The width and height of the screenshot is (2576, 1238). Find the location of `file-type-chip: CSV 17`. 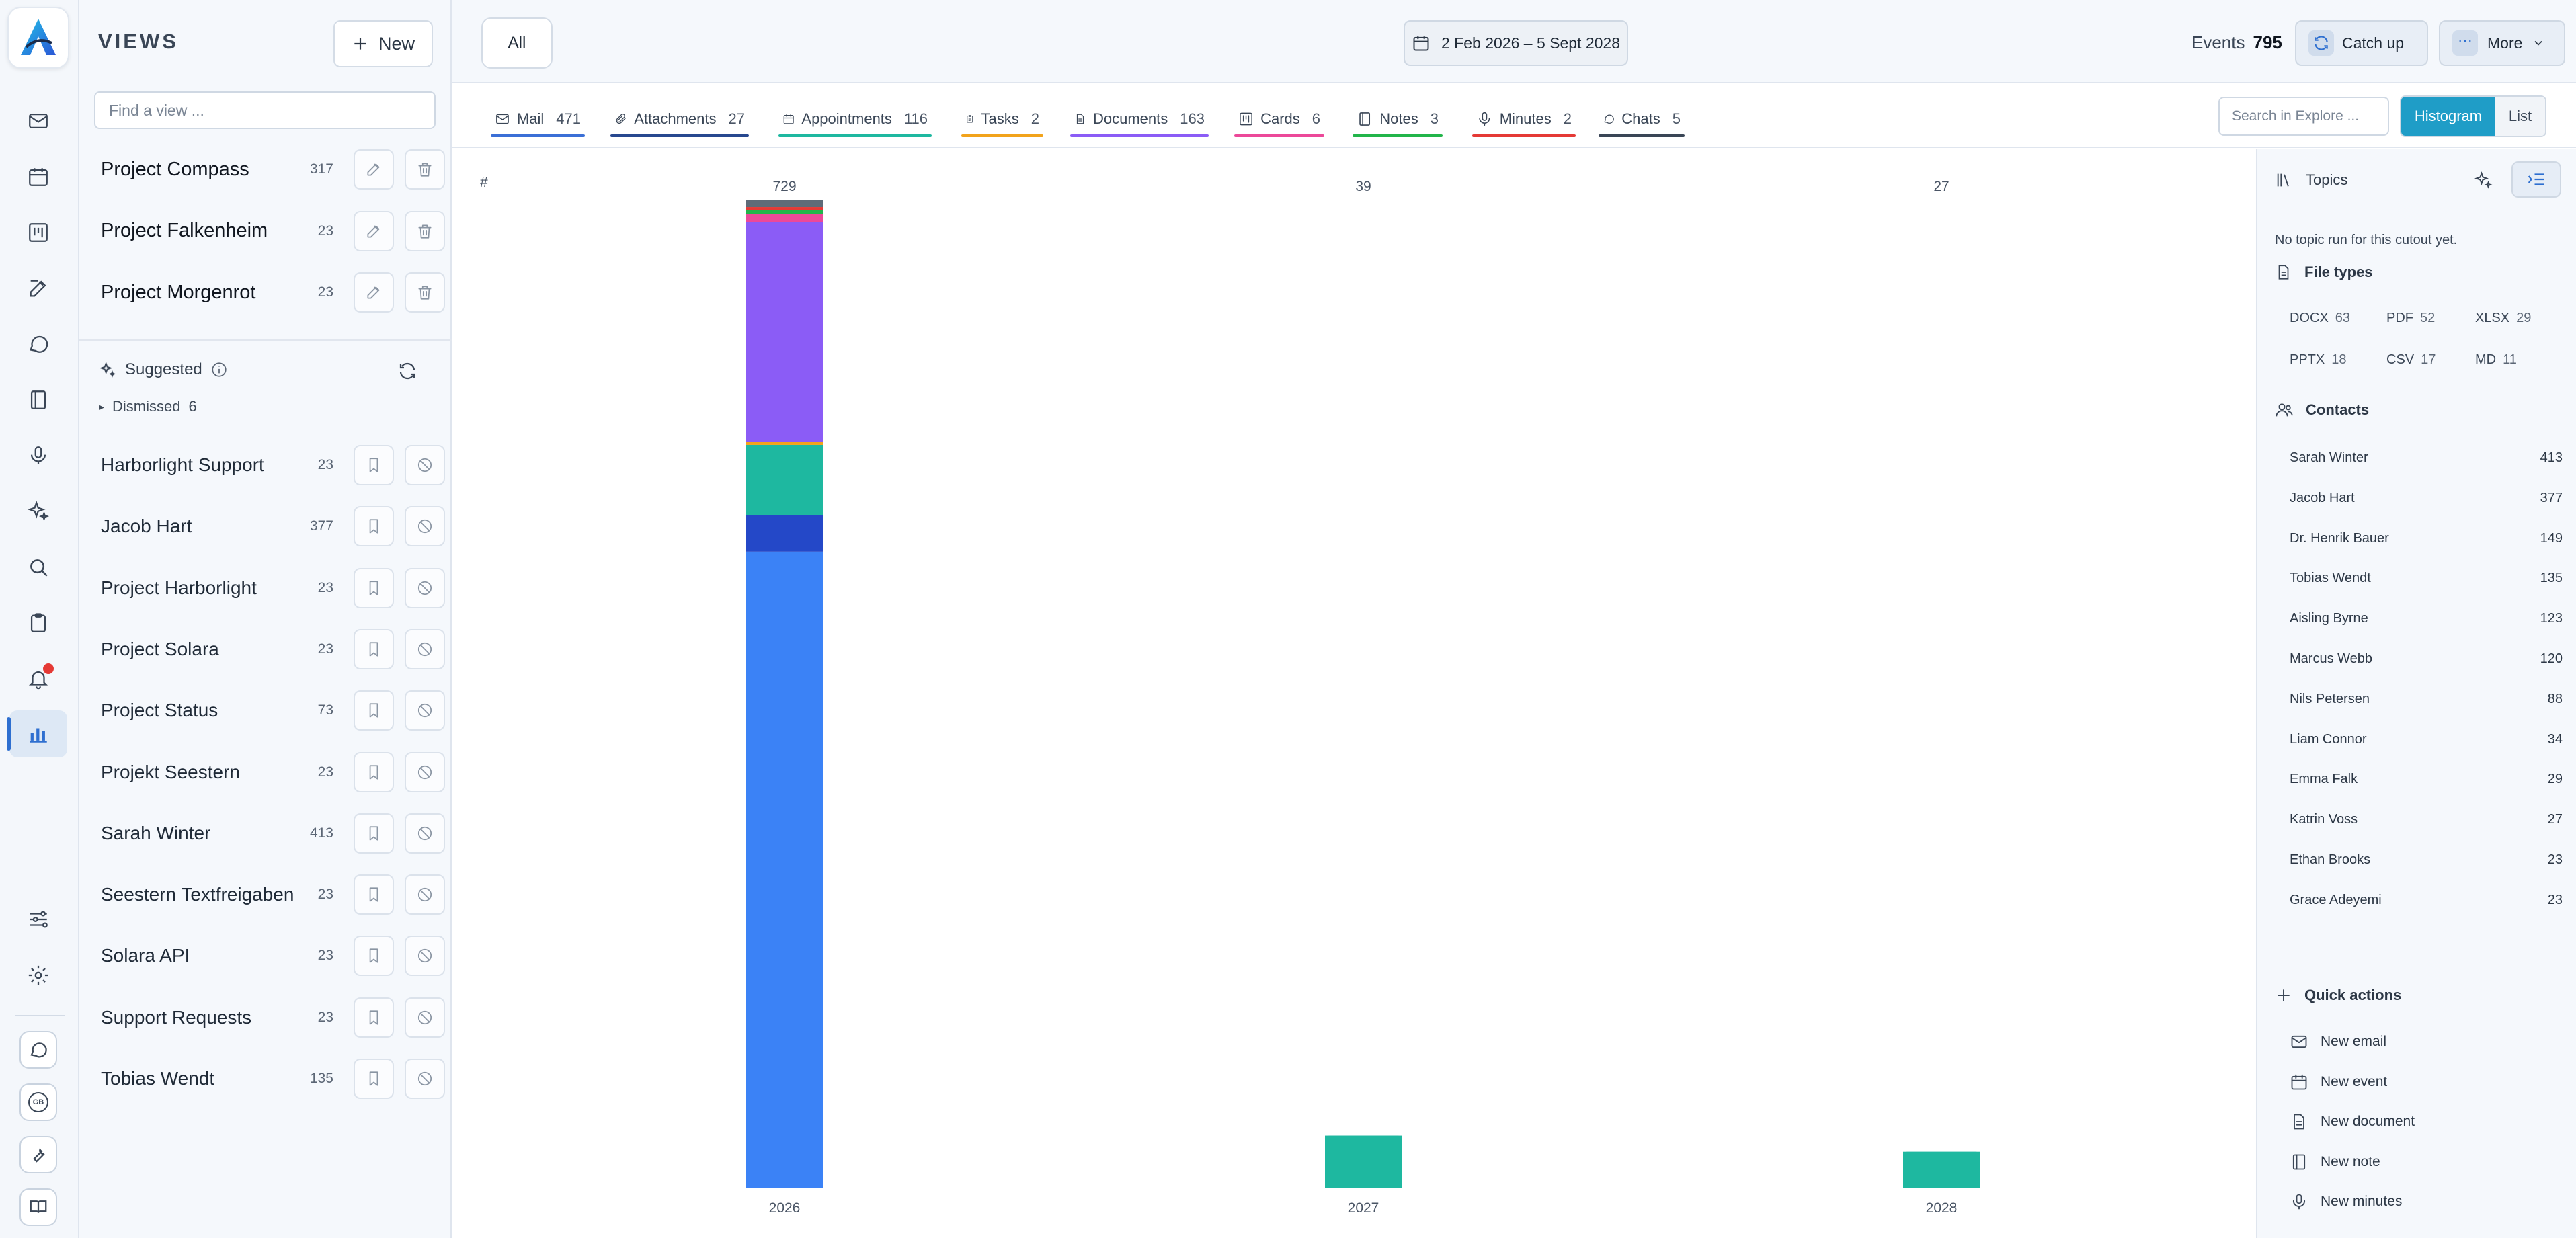

file-type-chip: CSV 17 is located at coordinates (2411, 360).